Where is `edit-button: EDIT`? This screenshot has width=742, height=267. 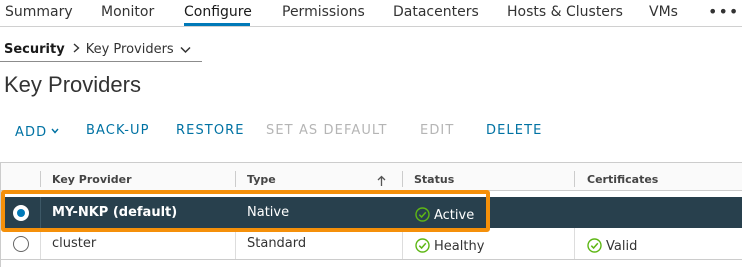 edit-button: EDIT is located at coordinates (437, 130).